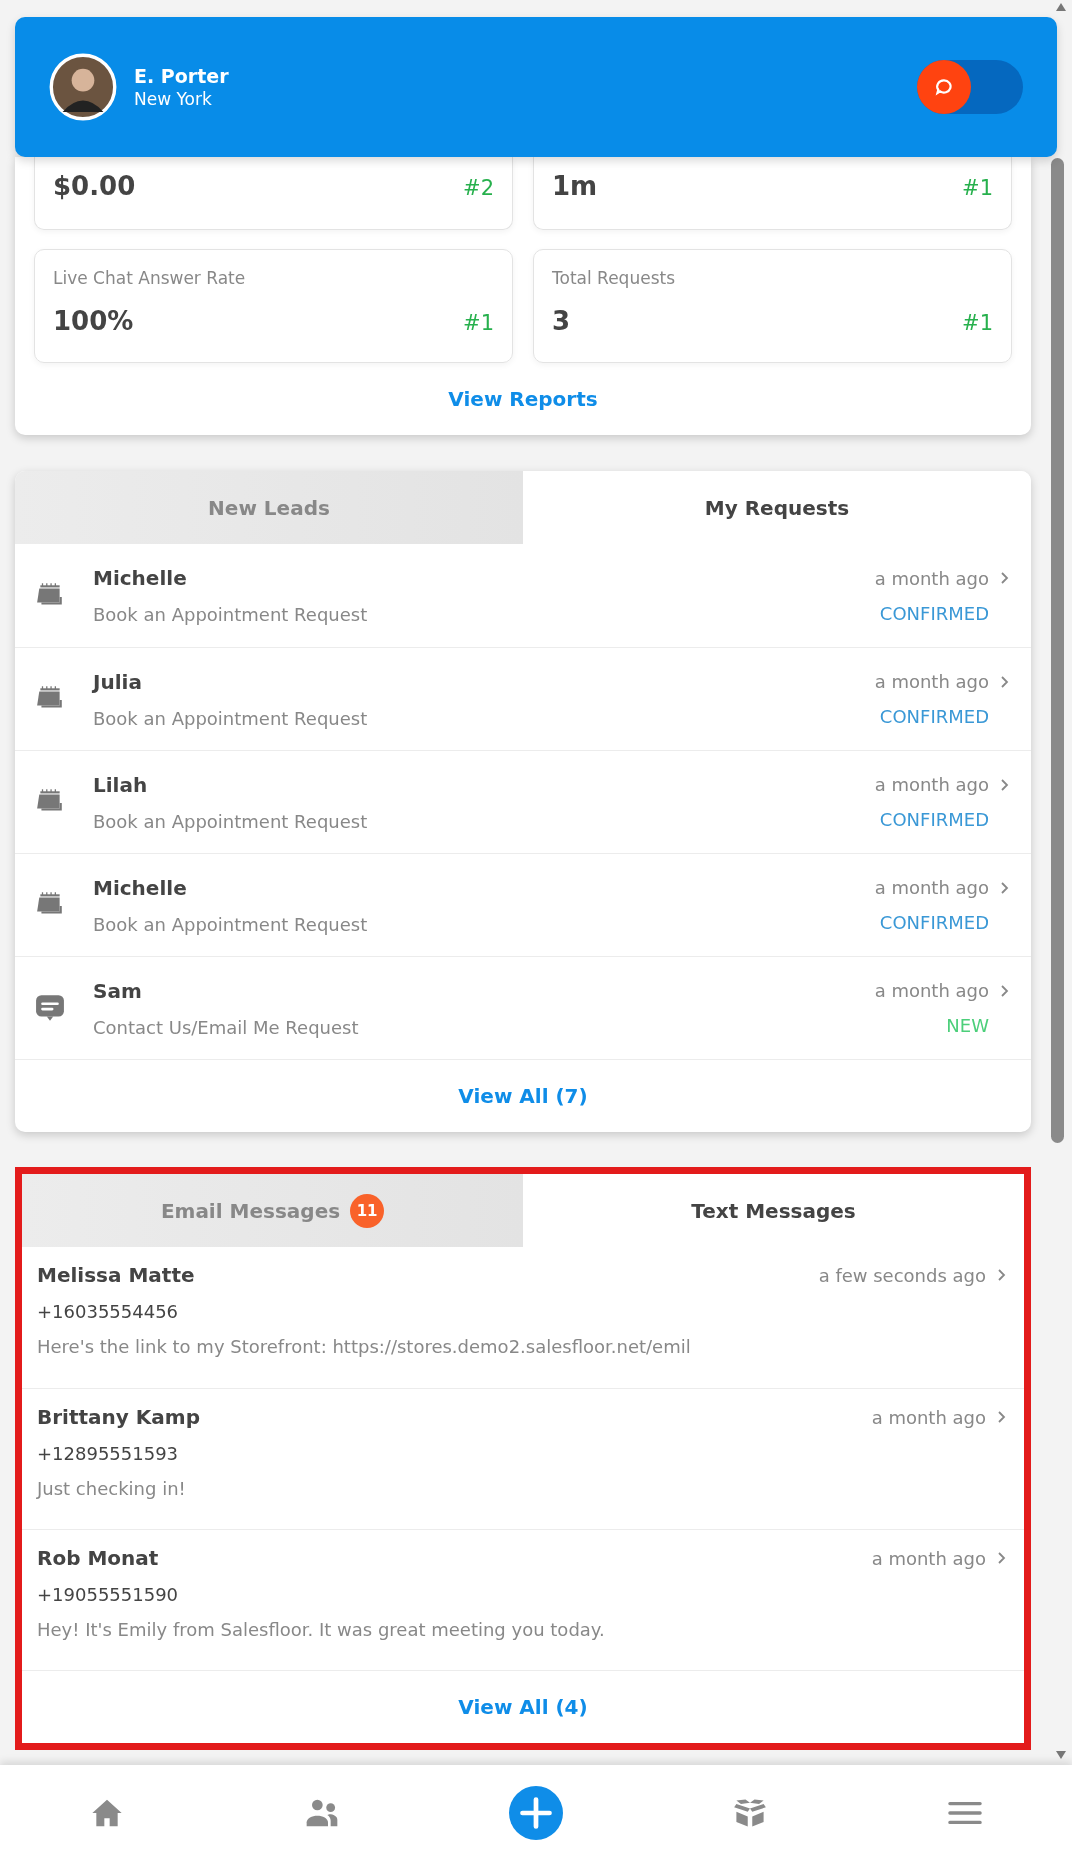 This screenshot has width=1072, height=1860. I want to click on user-name: E. Porter, so click(181, 76).